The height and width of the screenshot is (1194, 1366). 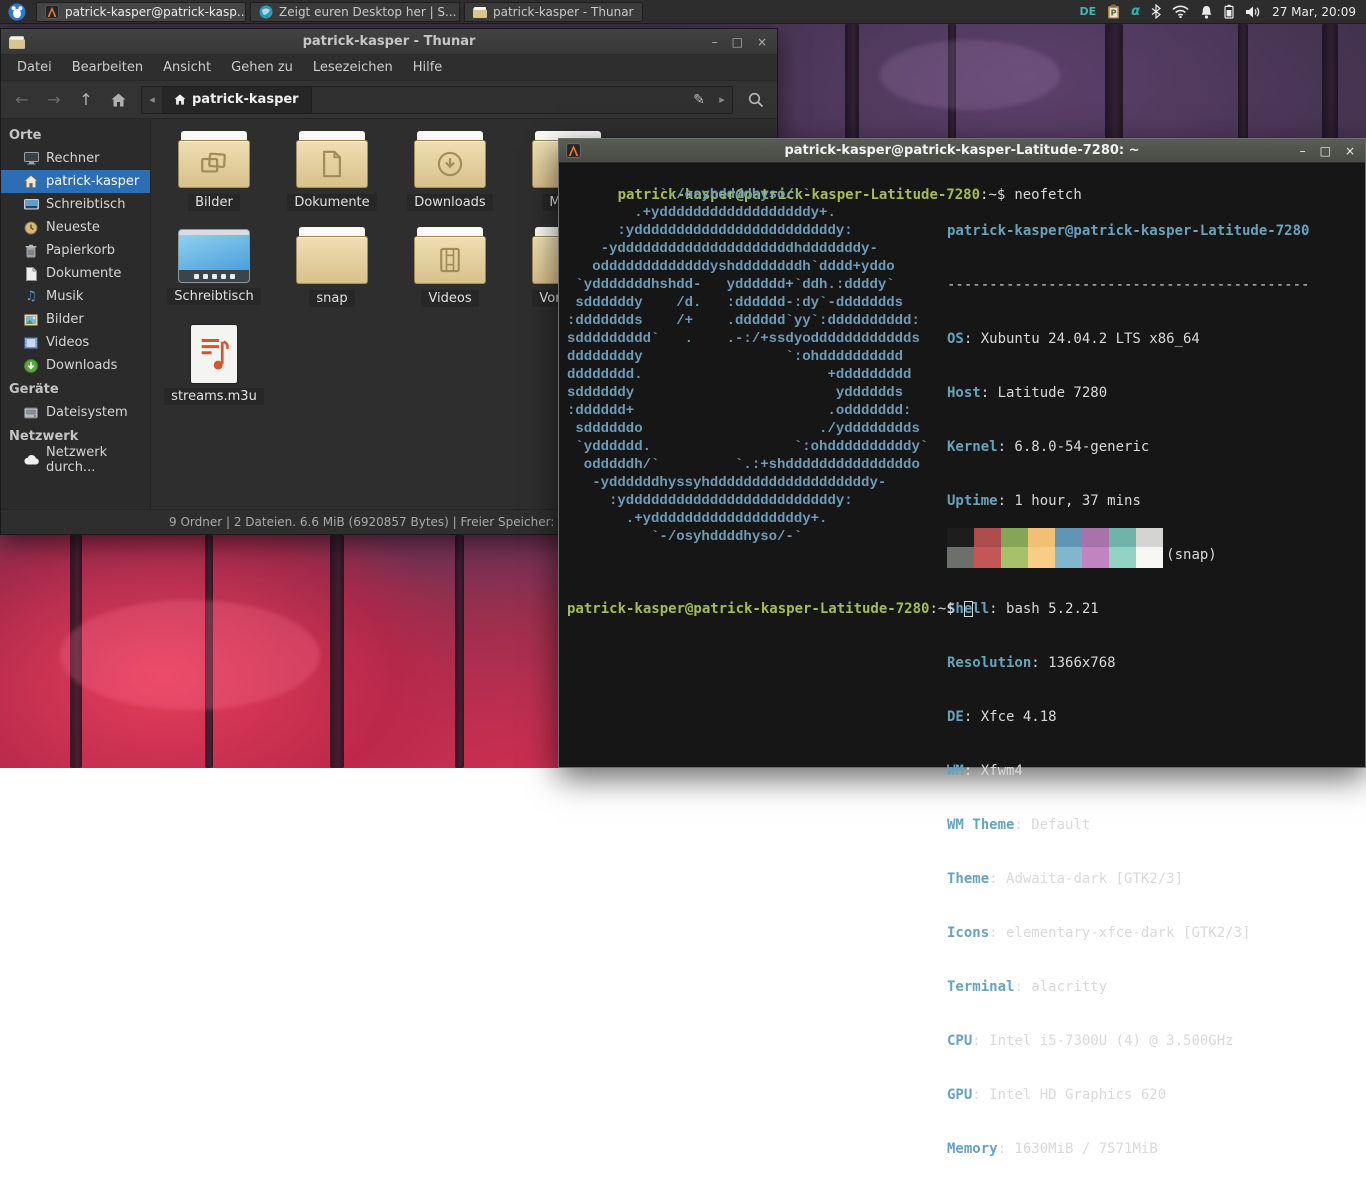 I want to click on forward-arrow-icon: →, so click(x=53, y=99).